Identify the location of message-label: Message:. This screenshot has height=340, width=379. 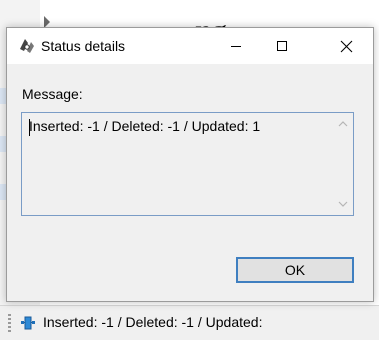
(52, 94).